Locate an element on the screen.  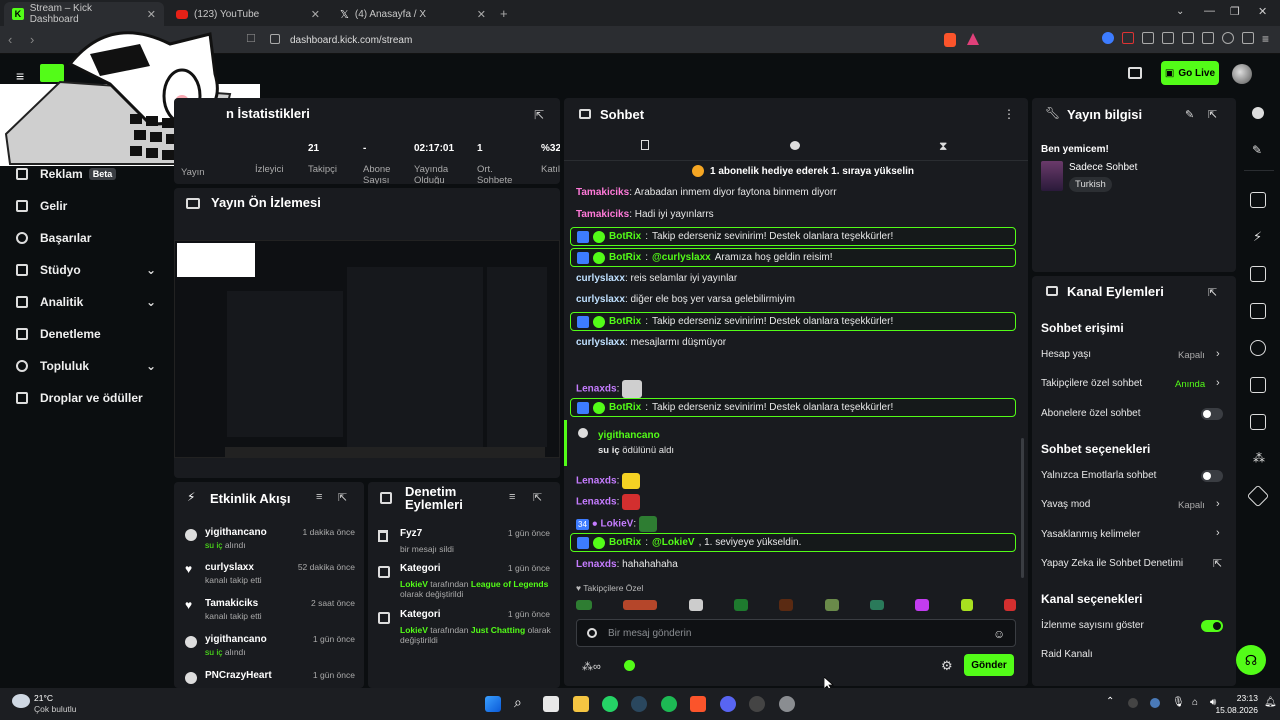
show-viewcount-toggle is located at coordinates (1212, 626).